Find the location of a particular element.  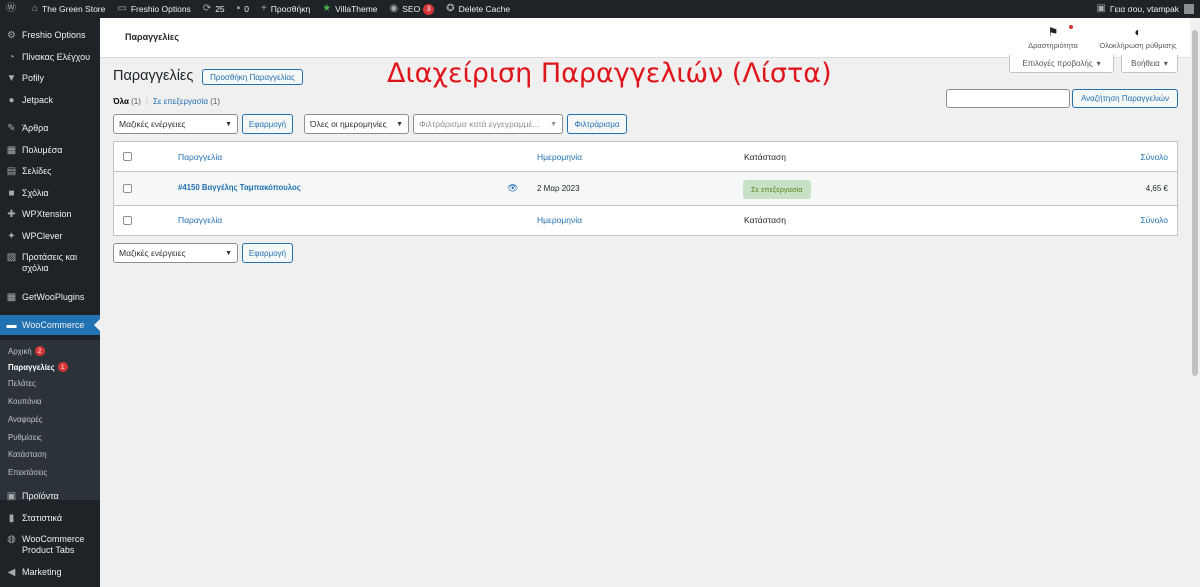

comments-menu: ▪ 0 is located at coordinates (243, 9).